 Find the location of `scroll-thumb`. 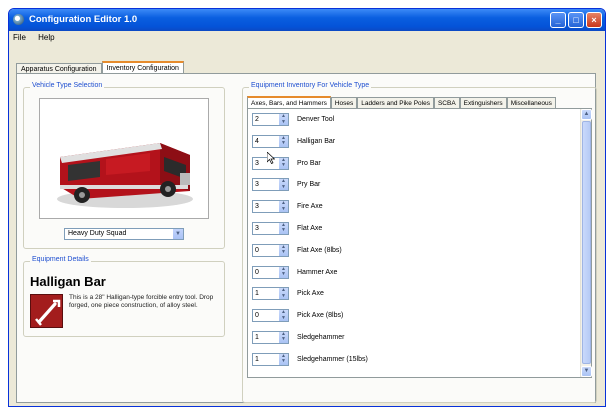

scroll-thumb is located at coordinates (586, 242).